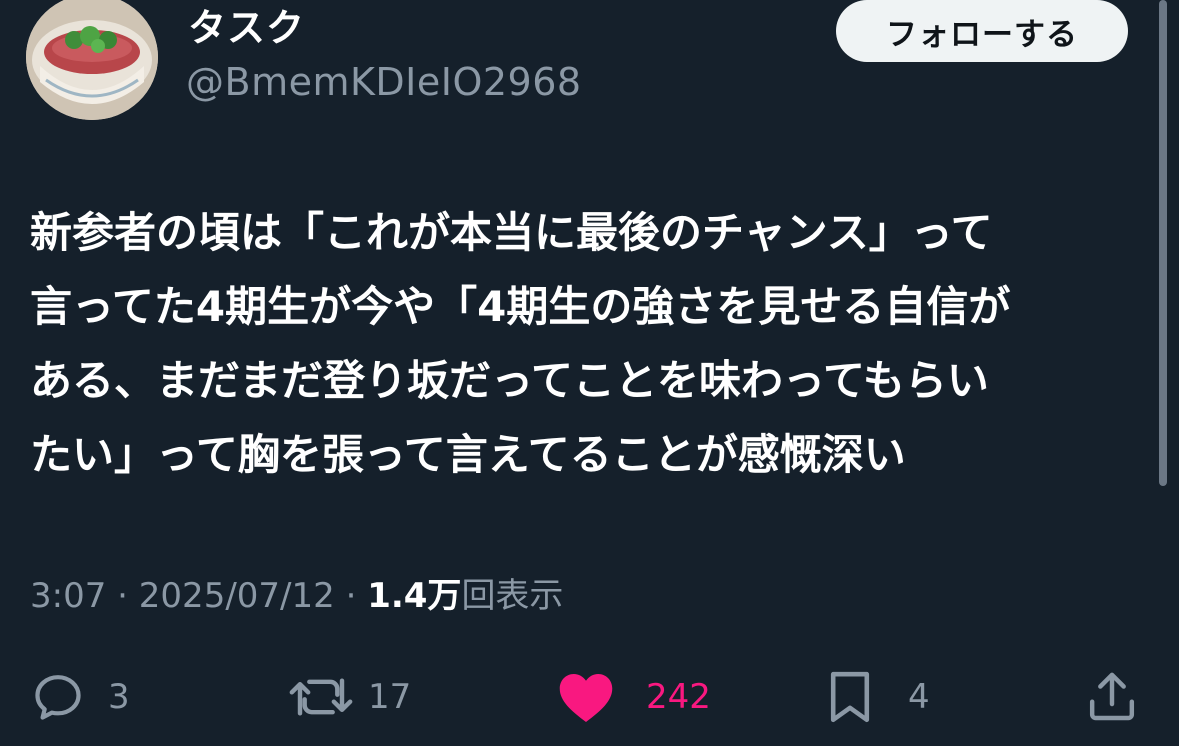 This screenshot has width=1179, height=746. I want to click on display-name: タスク, so click(246, 28).